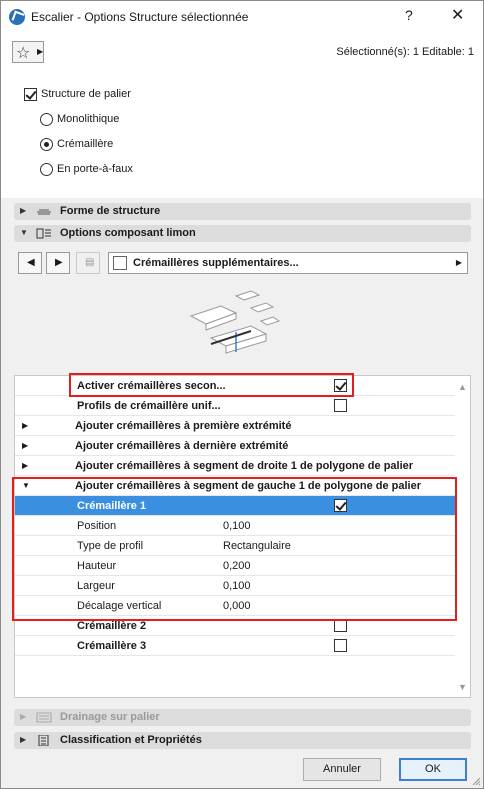  What do you see at coordinates (46, 169) in the screenshot?
I see `radio-cantilever` at bounding box center [46, 169].